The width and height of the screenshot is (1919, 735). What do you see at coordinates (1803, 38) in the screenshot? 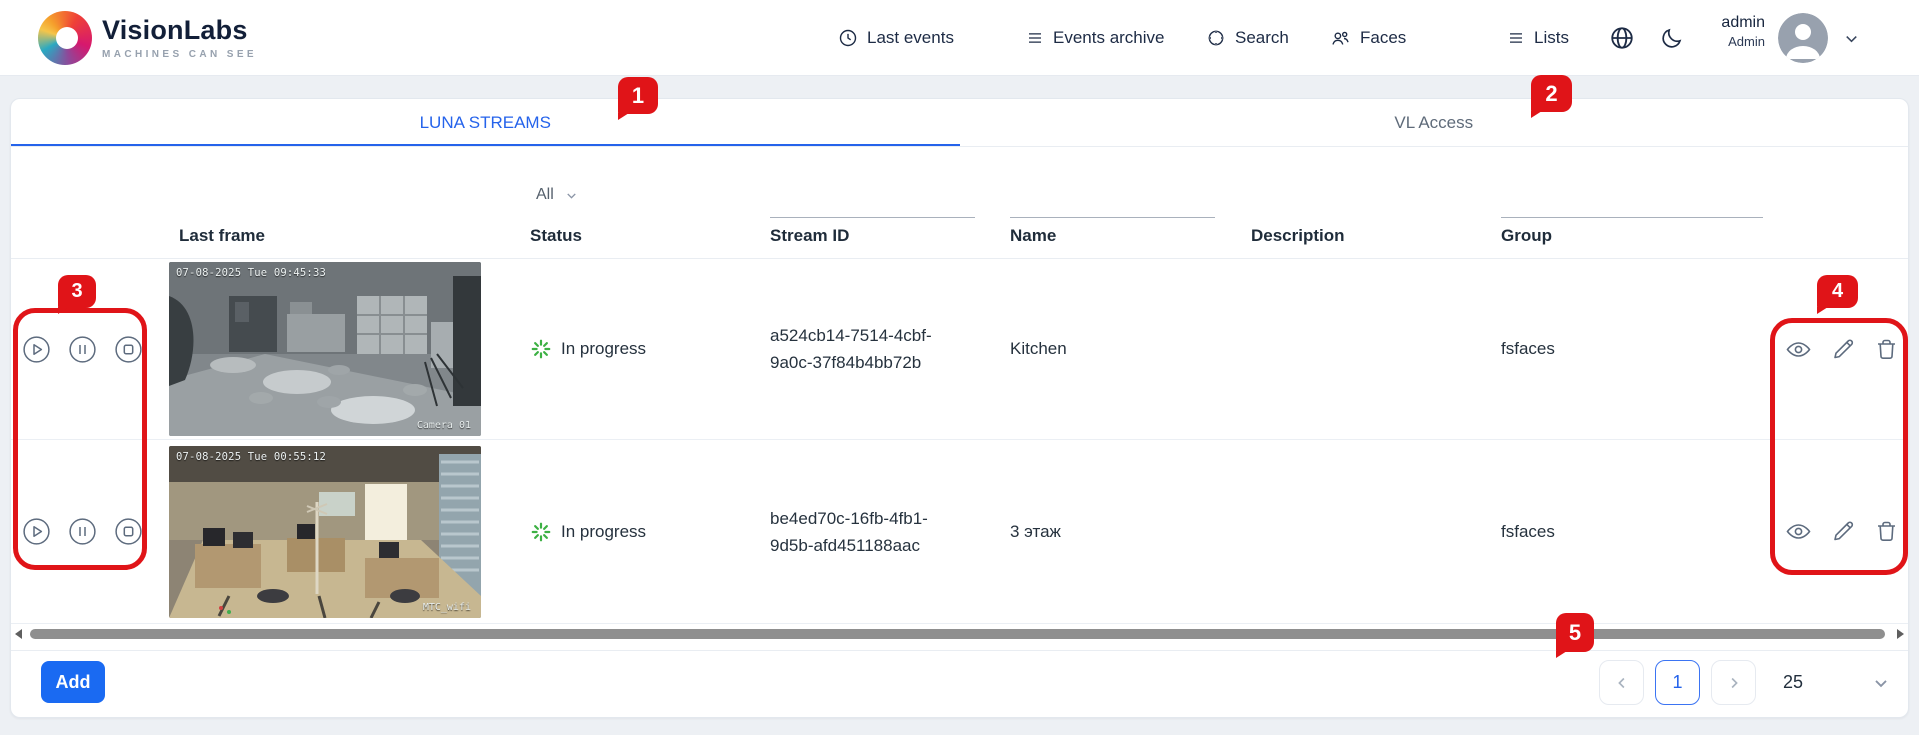
I see `avatar` at bounding box center [1803, 38].